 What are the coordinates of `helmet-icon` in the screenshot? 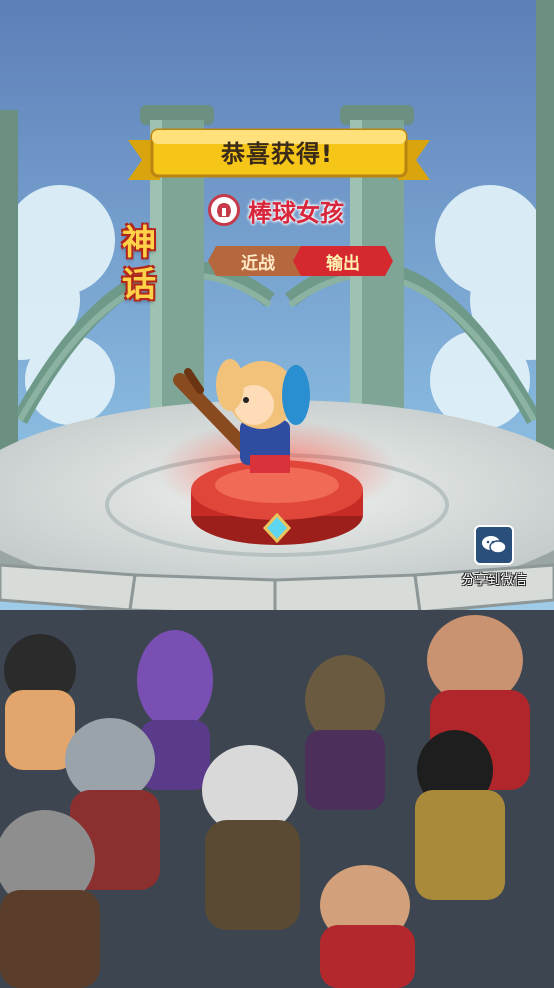 It's located at (224, 210).